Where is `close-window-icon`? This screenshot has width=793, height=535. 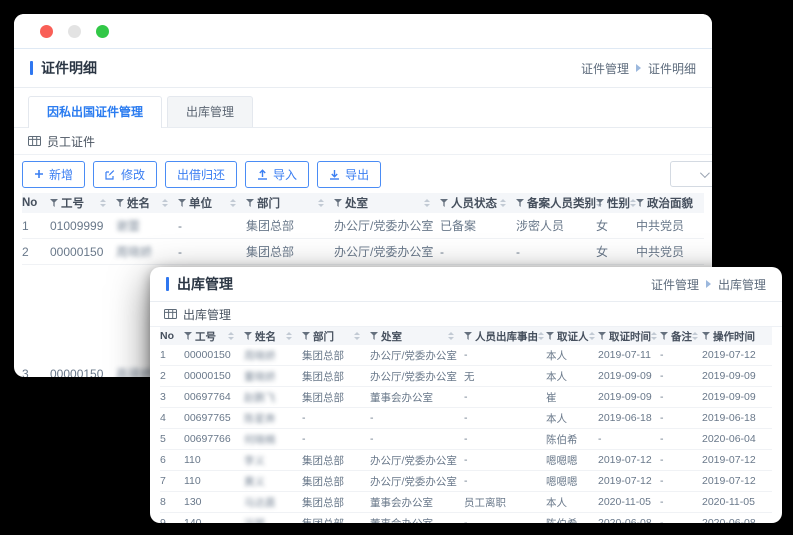
close-window-icon is located at coordinates (46, 31).